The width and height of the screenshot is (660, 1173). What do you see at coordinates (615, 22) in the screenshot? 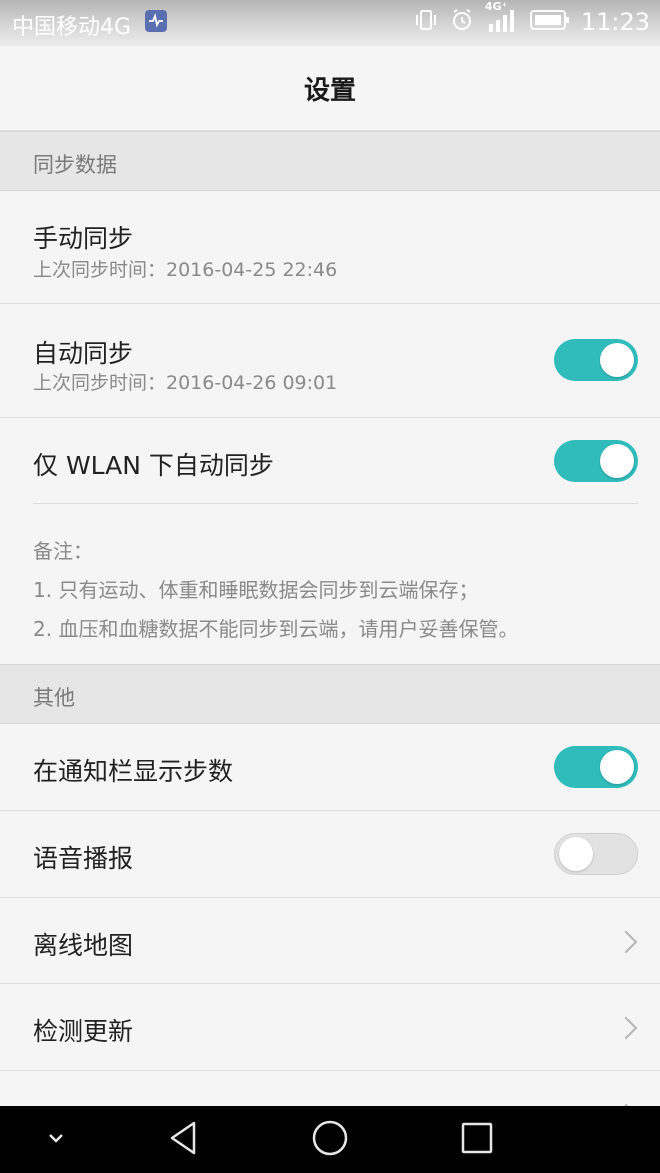
I see `clock: 11:23` at bounding box center [615, 22].